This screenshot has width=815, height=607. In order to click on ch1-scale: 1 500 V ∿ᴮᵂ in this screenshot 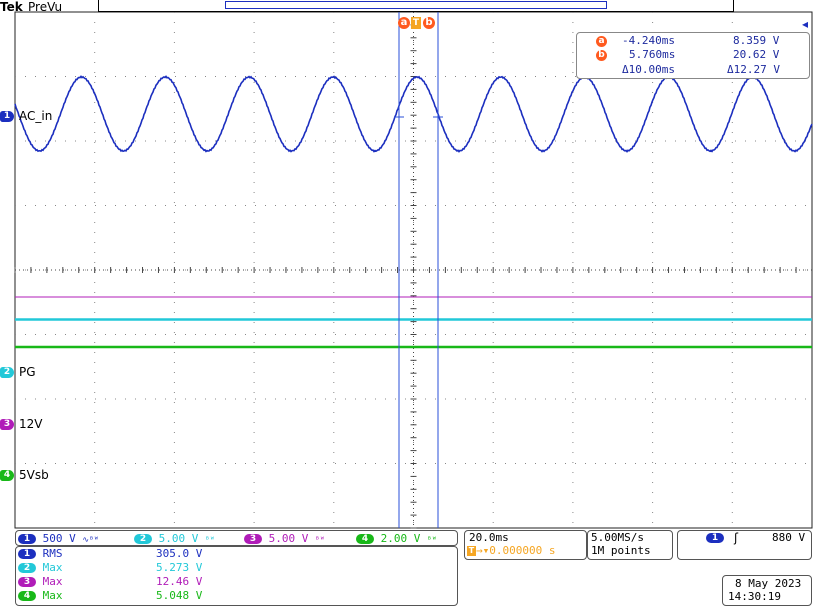, I will do `click(58, 538)`.